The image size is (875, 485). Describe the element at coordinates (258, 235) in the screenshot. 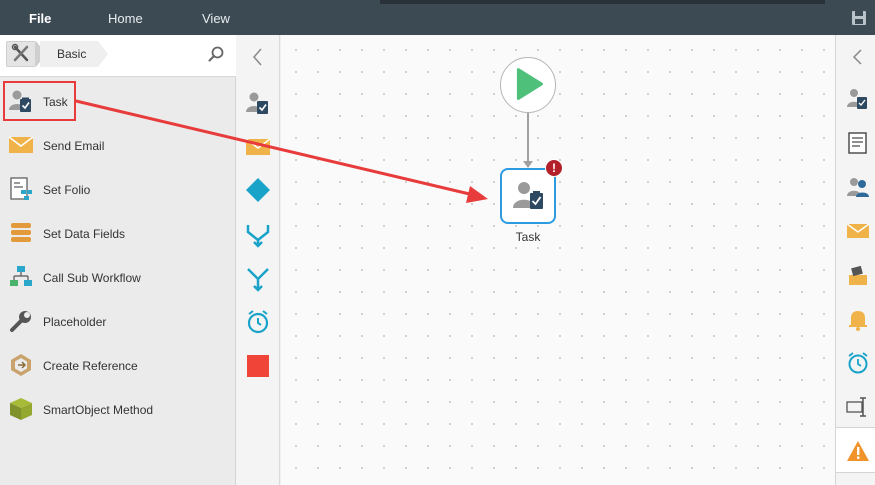

I see `split-icon` at that location.